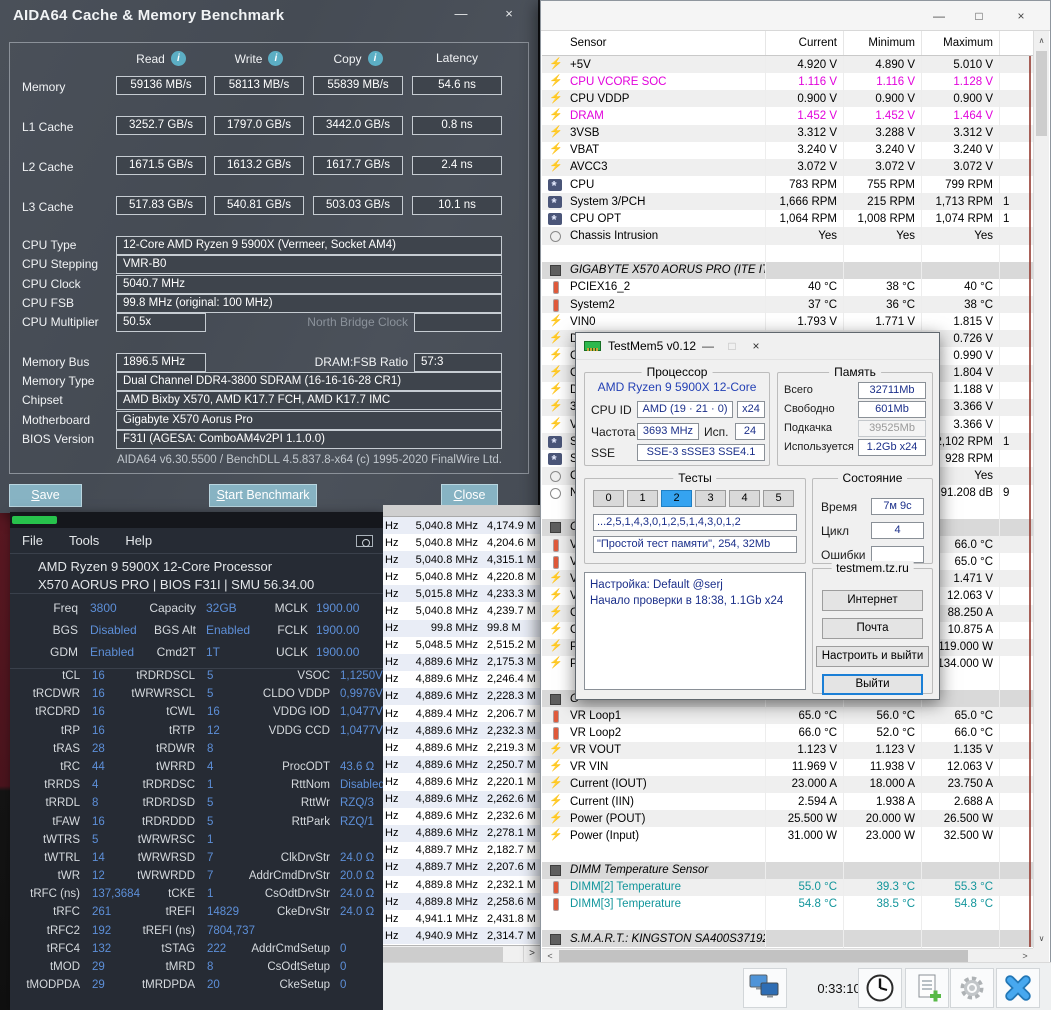 Image resolution: width=1051 pixels, height=1010 pixels. Describe the element at coordinates (744, 498) in the screenshot. I see `test-tab: 4` at that location.